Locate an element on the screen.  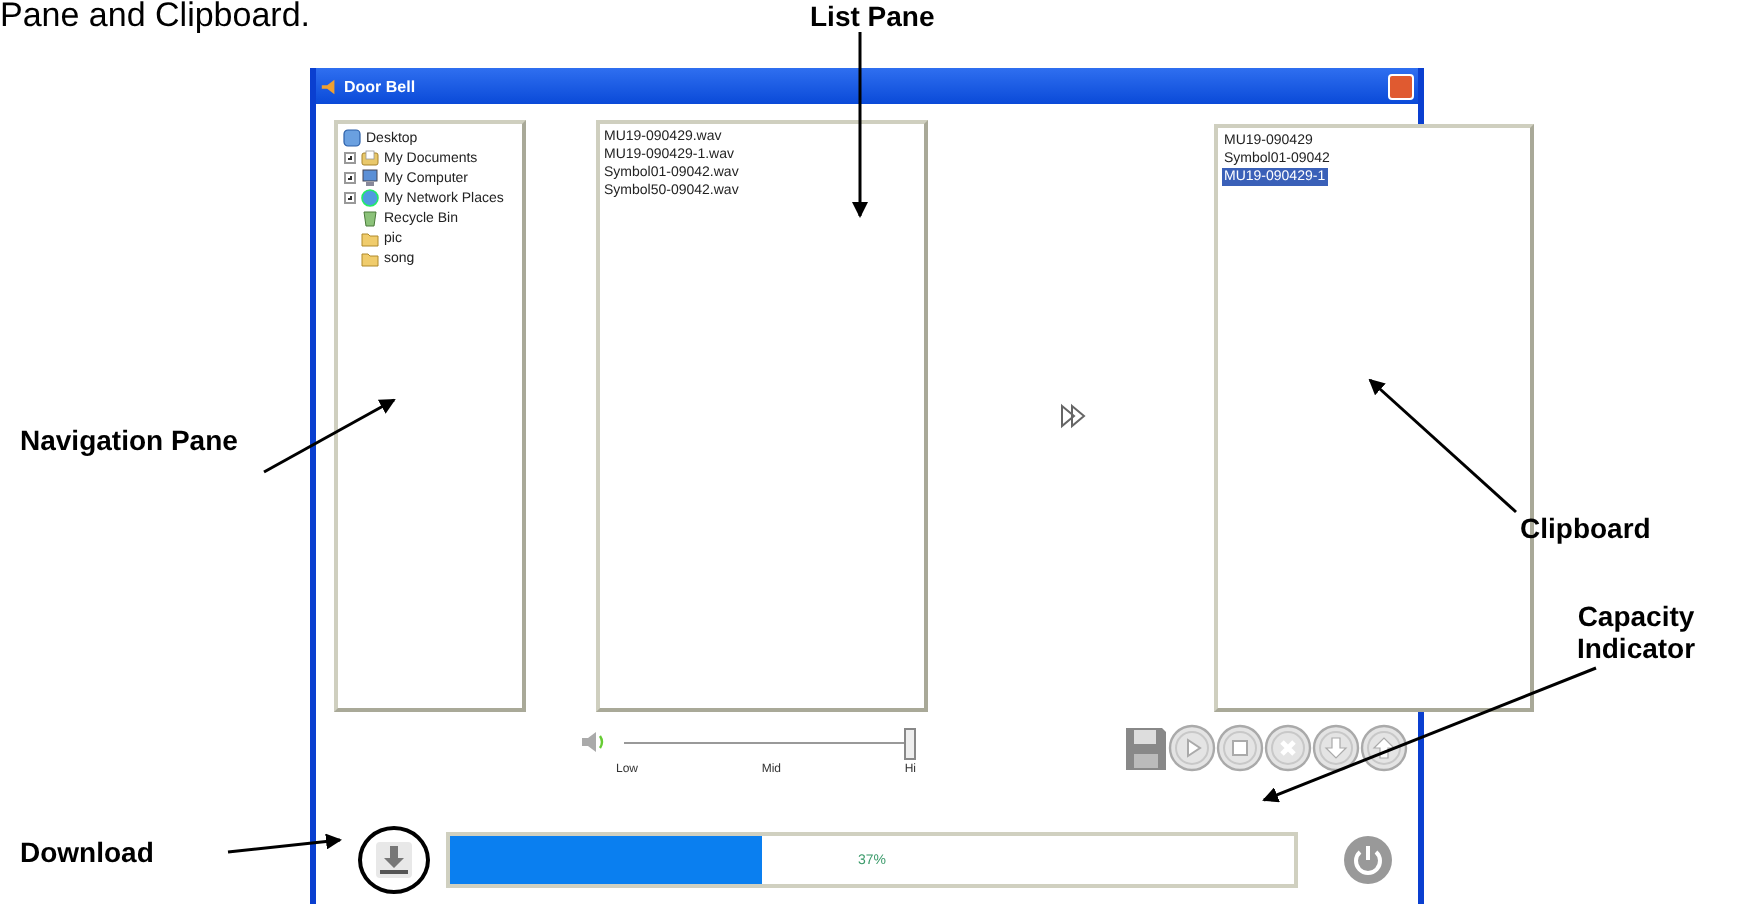
caption-text: Pane and Clipboard. is located at coordinates (155, 18).